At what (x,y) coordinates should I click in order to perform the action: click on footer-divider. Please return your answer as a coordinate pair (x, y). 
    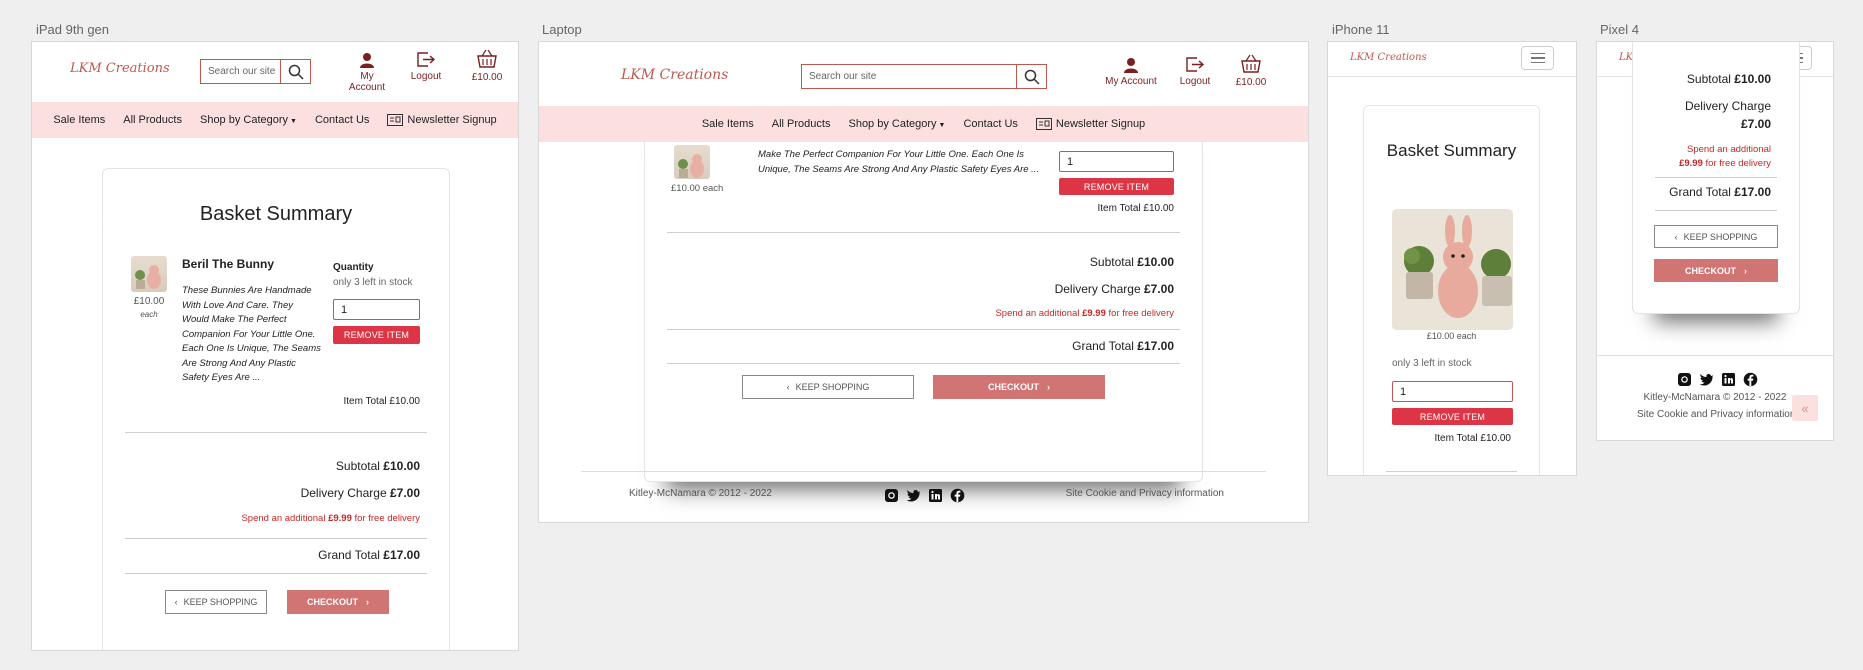
    Looking at the image, I should click on (1715, 355).